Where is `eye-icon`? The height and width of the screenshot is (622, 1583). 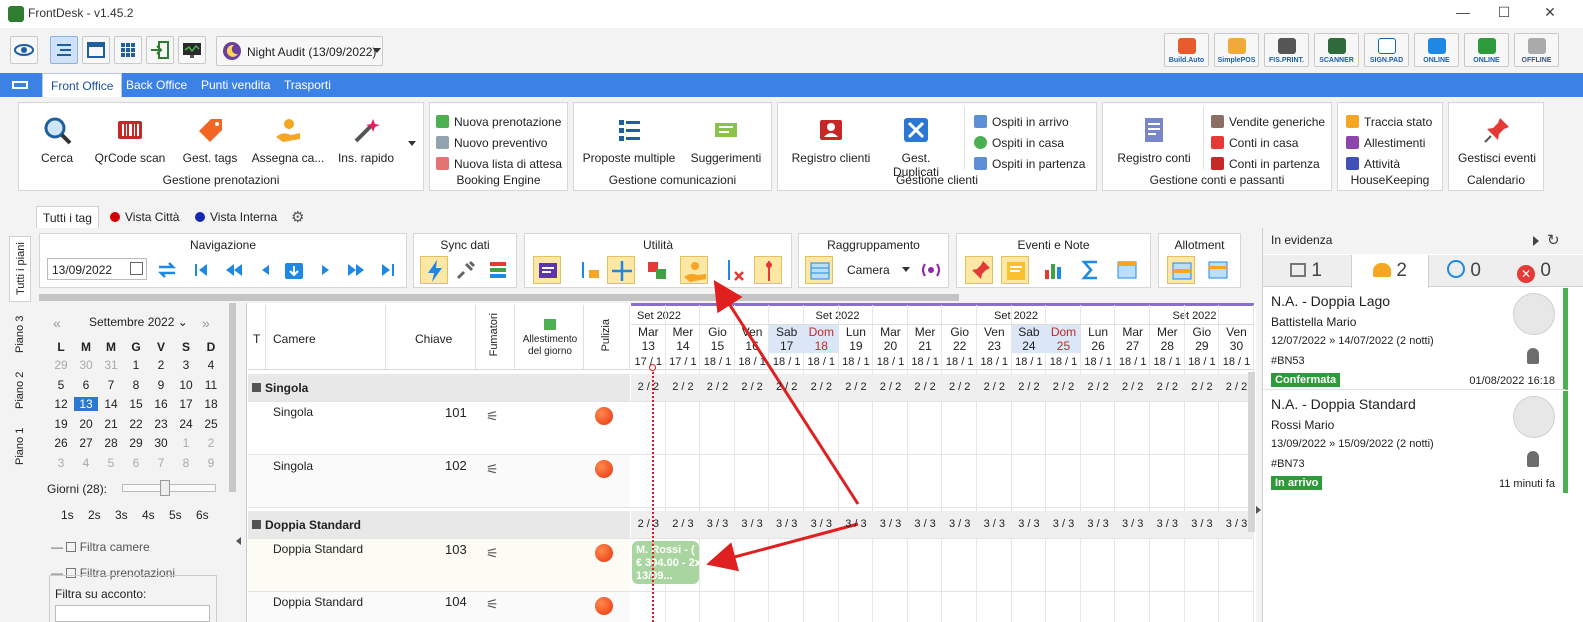
eye-icon is located at coordinates (24, 50).